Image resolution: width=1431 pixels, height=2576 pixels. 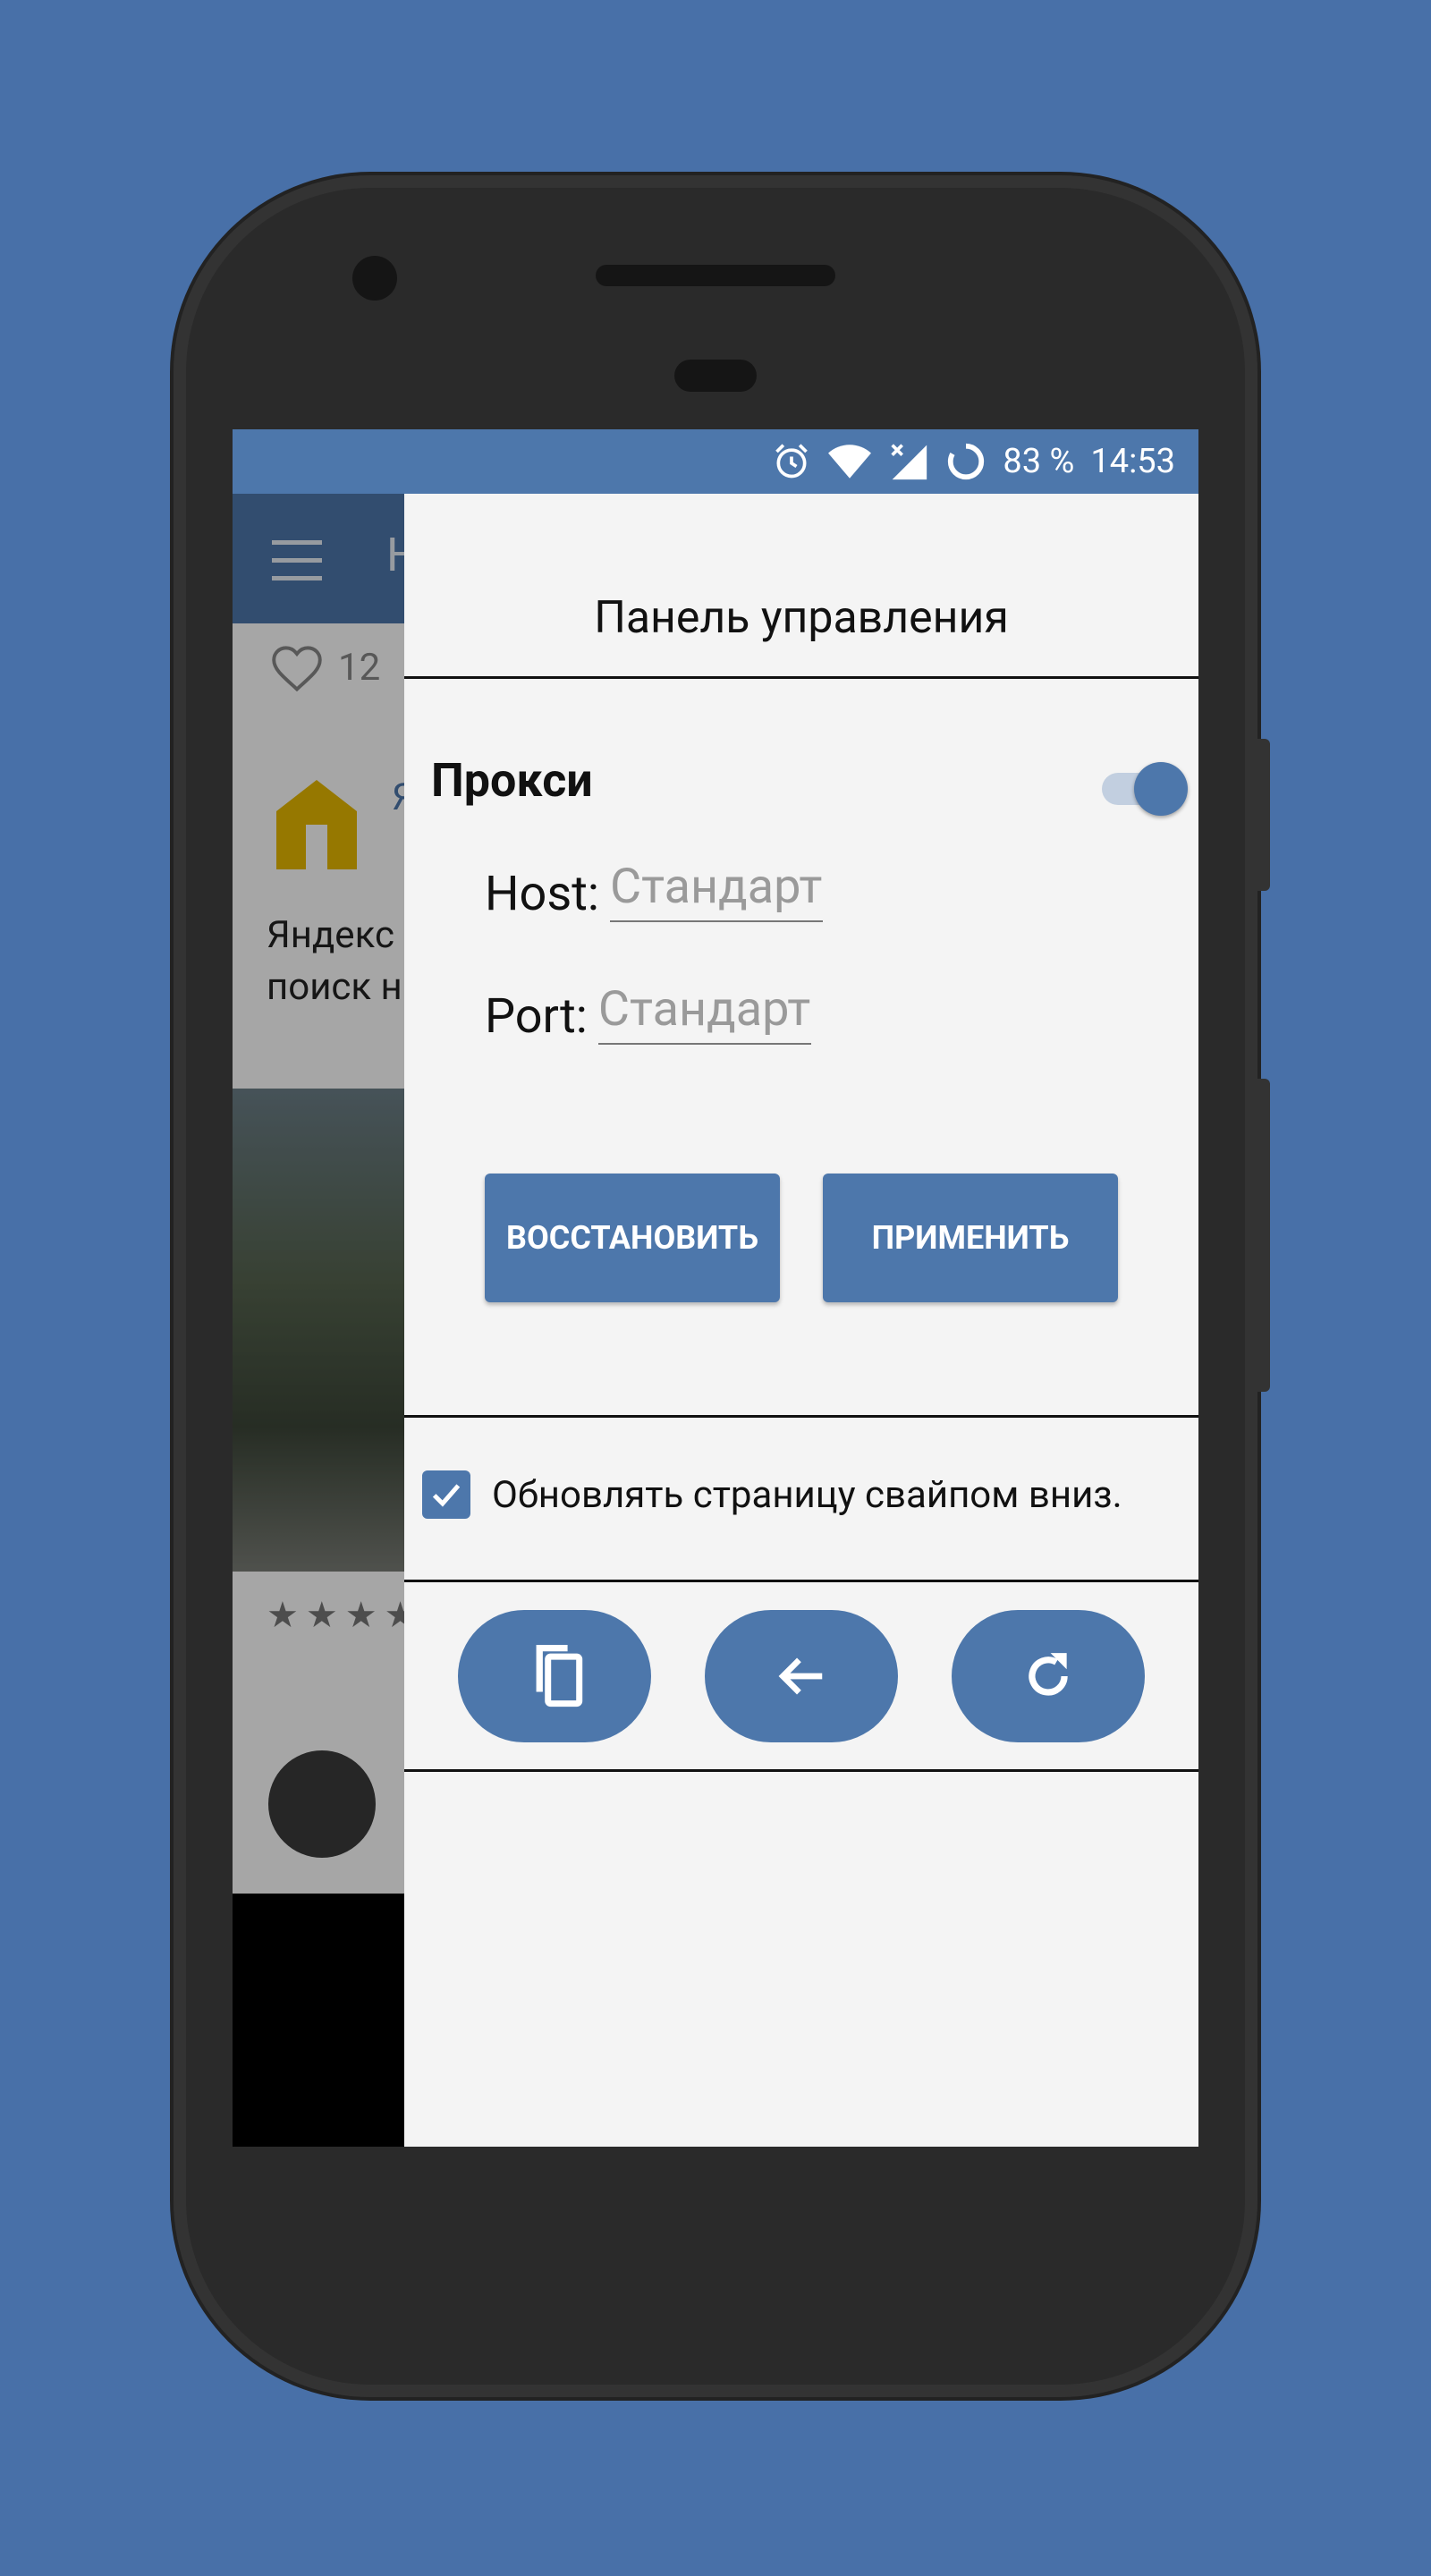 I want to click on clock: 14:53, so click(x=1132, y=461).